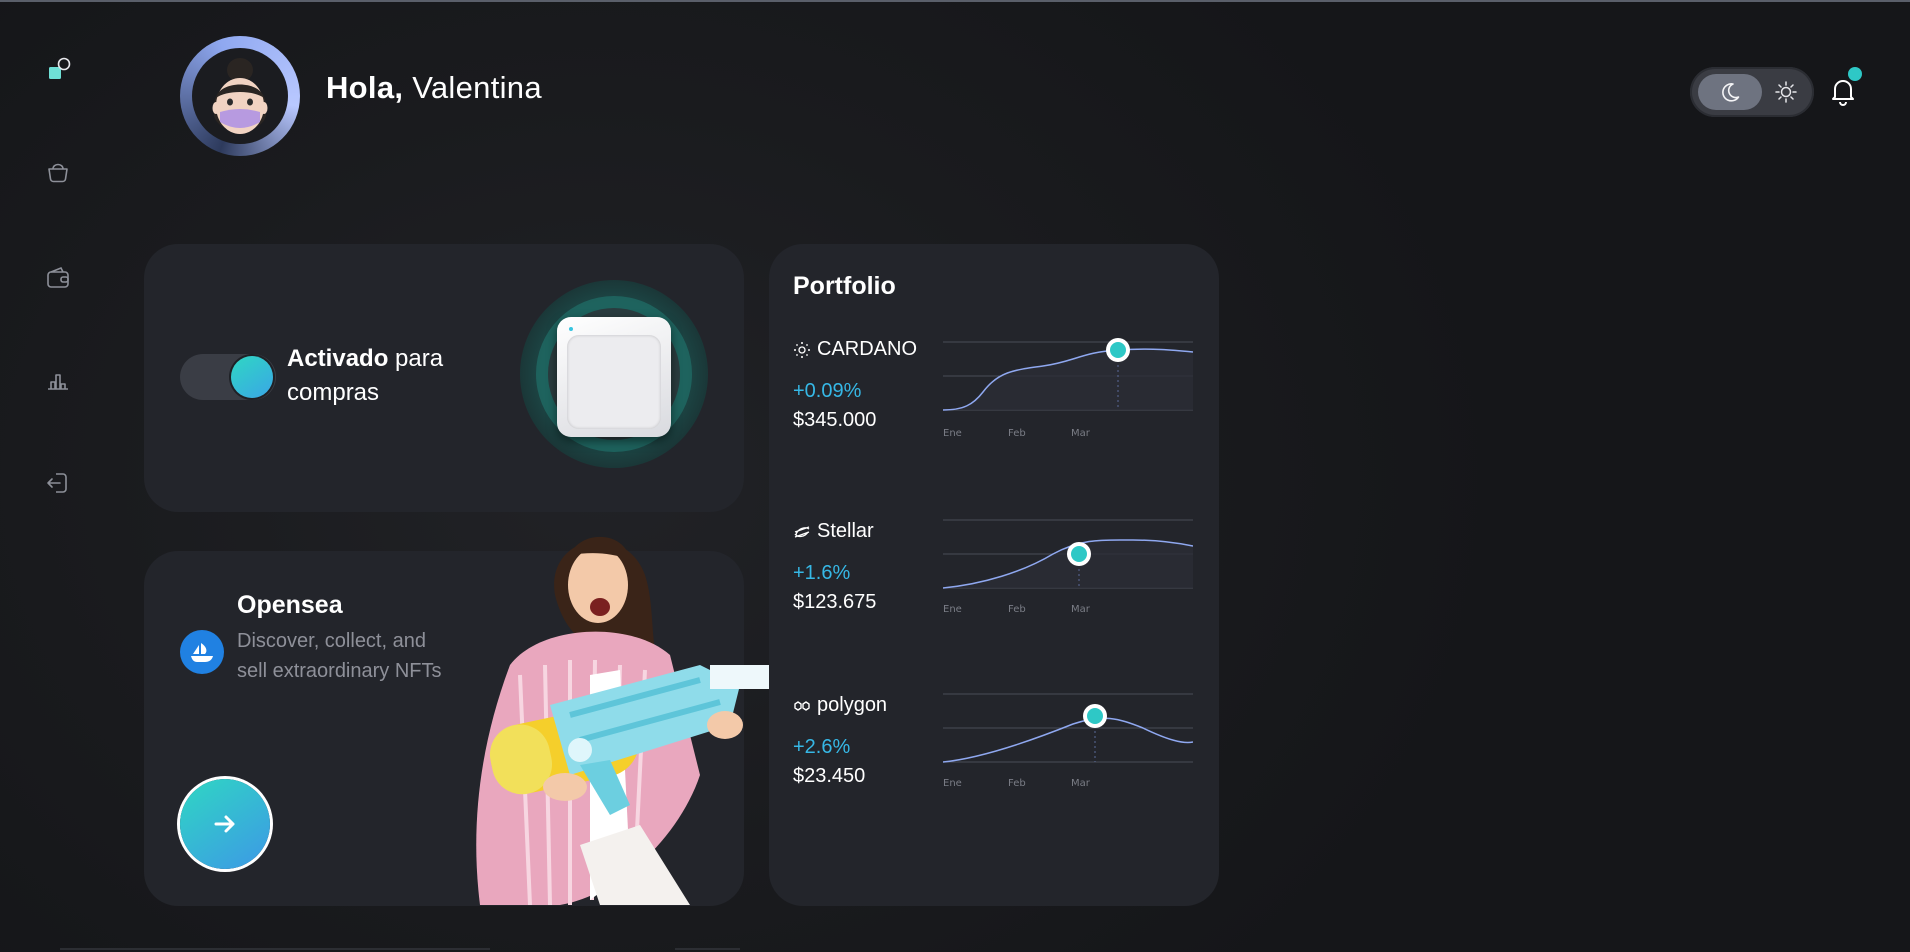 Image resolution: width=1910 pixels, height=952 pixels. I want to click on portfolio-item-cardano: CARDANO +0.09% $345.000 Ene Feb Mar, so click(1008, 403).